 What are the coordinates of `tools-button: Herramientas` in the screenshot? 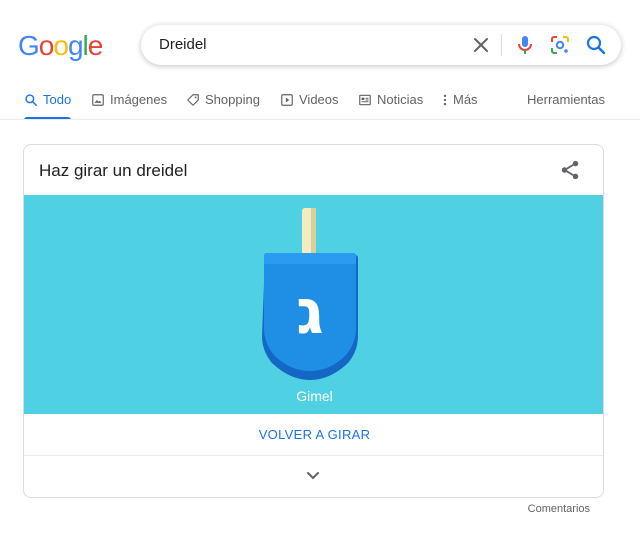 It's located at (566, 102).